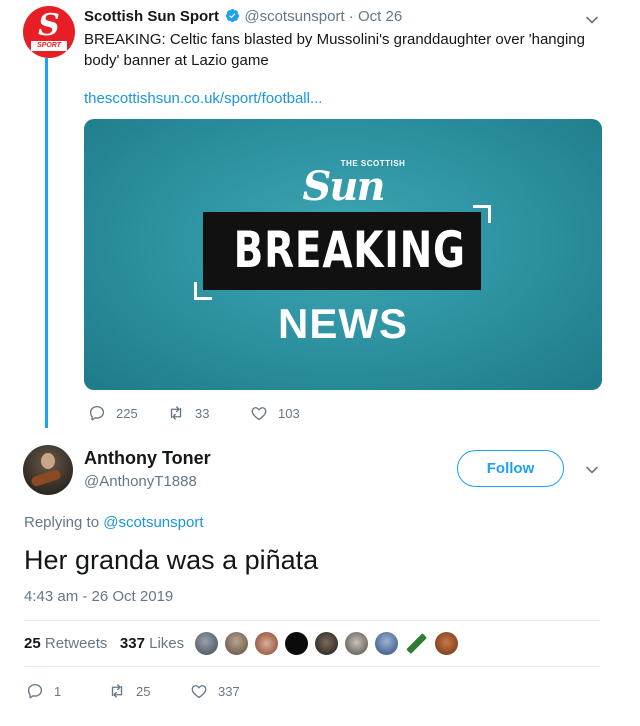  Describe the element at coordinates (380, 16) in the screenshot. I see `parent-date: Oct 26` at that location.